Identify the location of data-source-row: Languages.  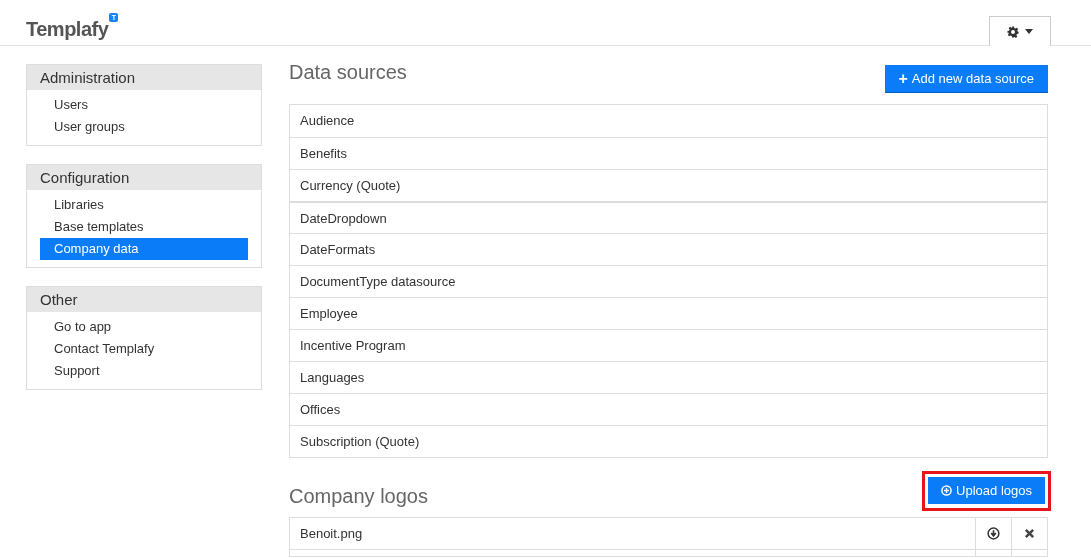
(668, 377).